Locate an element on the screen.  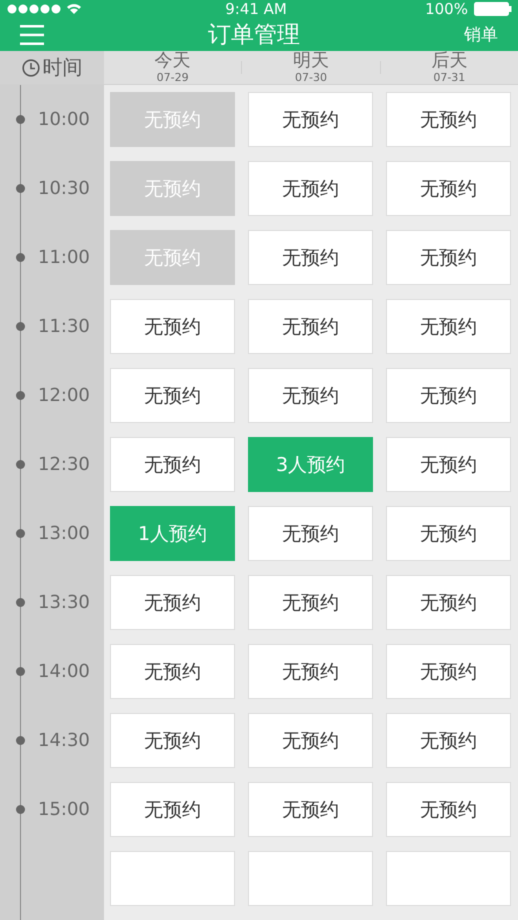
menu-icon is located at coordinates (32, 34).